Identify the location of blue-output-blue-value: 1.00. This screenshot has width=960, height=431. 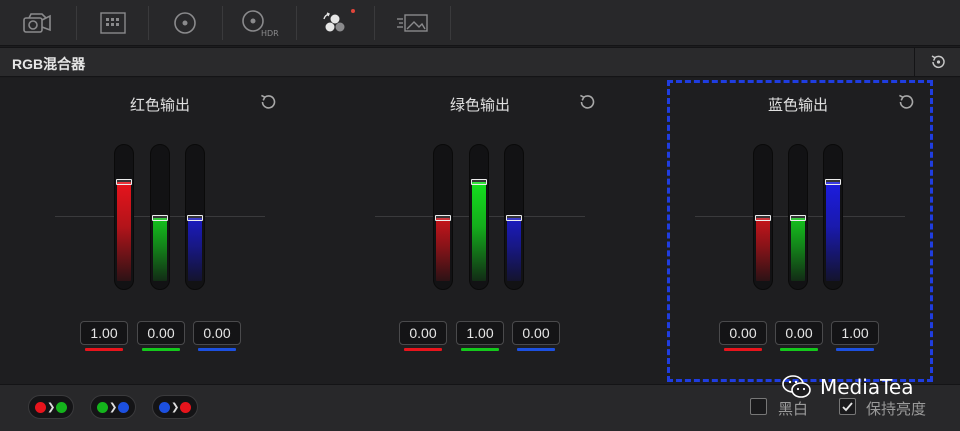
(855, 333).